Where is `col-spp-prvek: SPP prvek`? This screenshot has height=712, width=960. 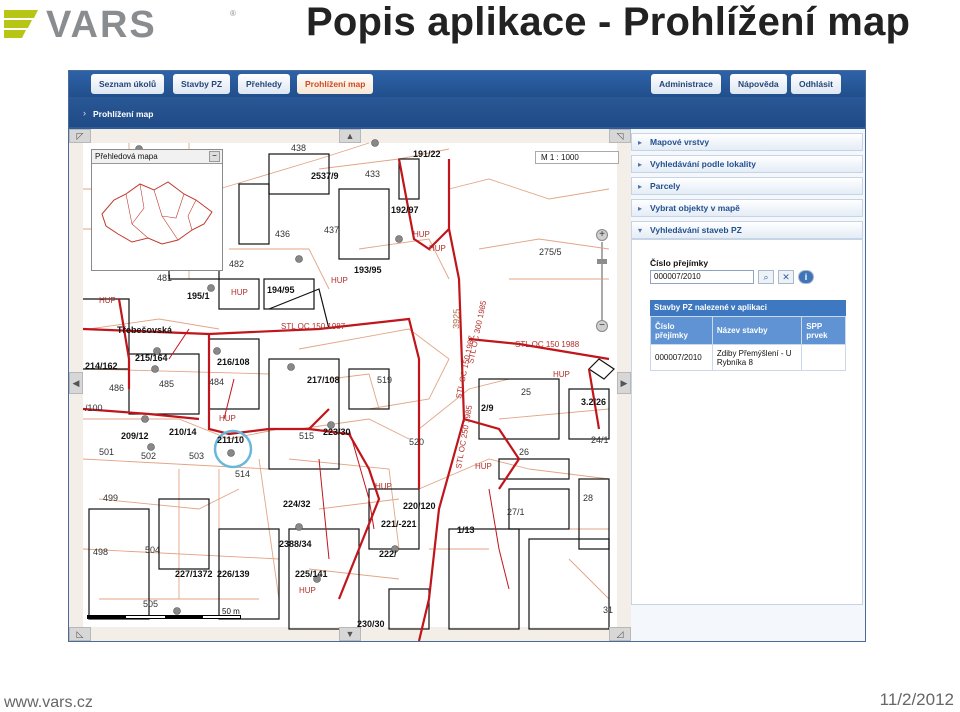
col-spp-prvek: SPP prvek is located at coordinates (823, 330).